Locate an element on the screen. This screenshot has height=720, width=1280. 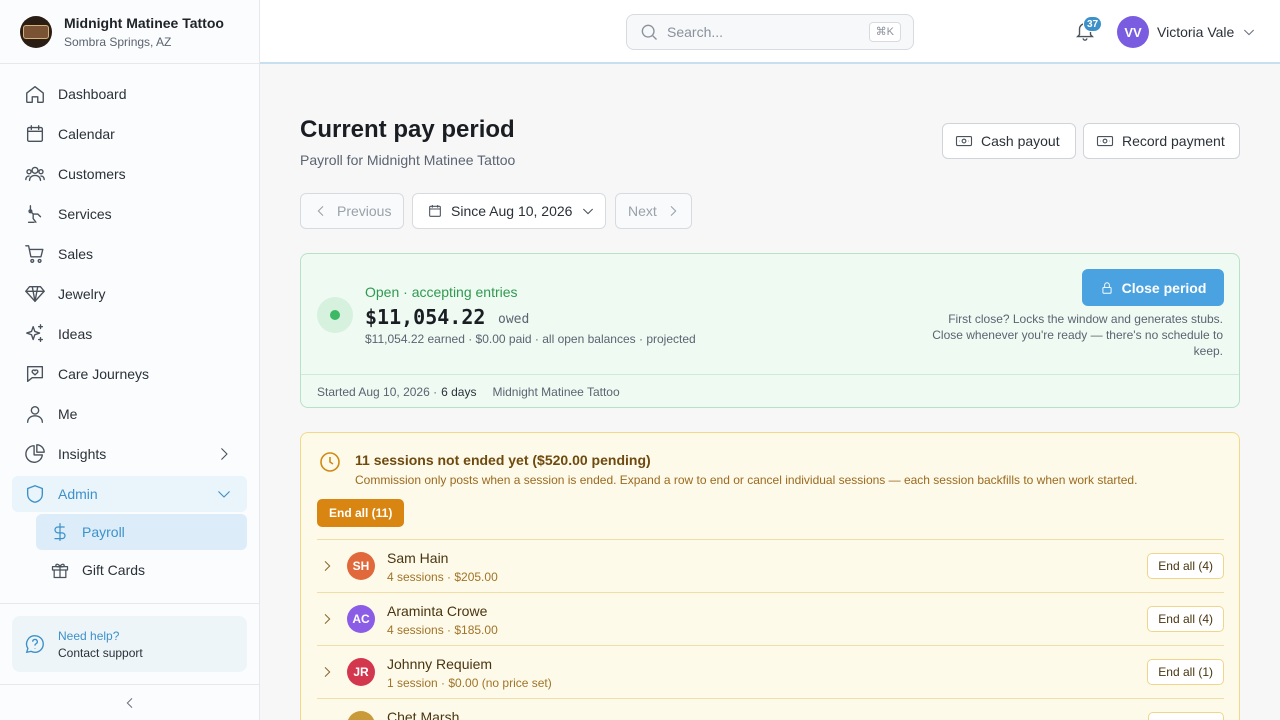
shield-icon is located at coordinates (35, 494).